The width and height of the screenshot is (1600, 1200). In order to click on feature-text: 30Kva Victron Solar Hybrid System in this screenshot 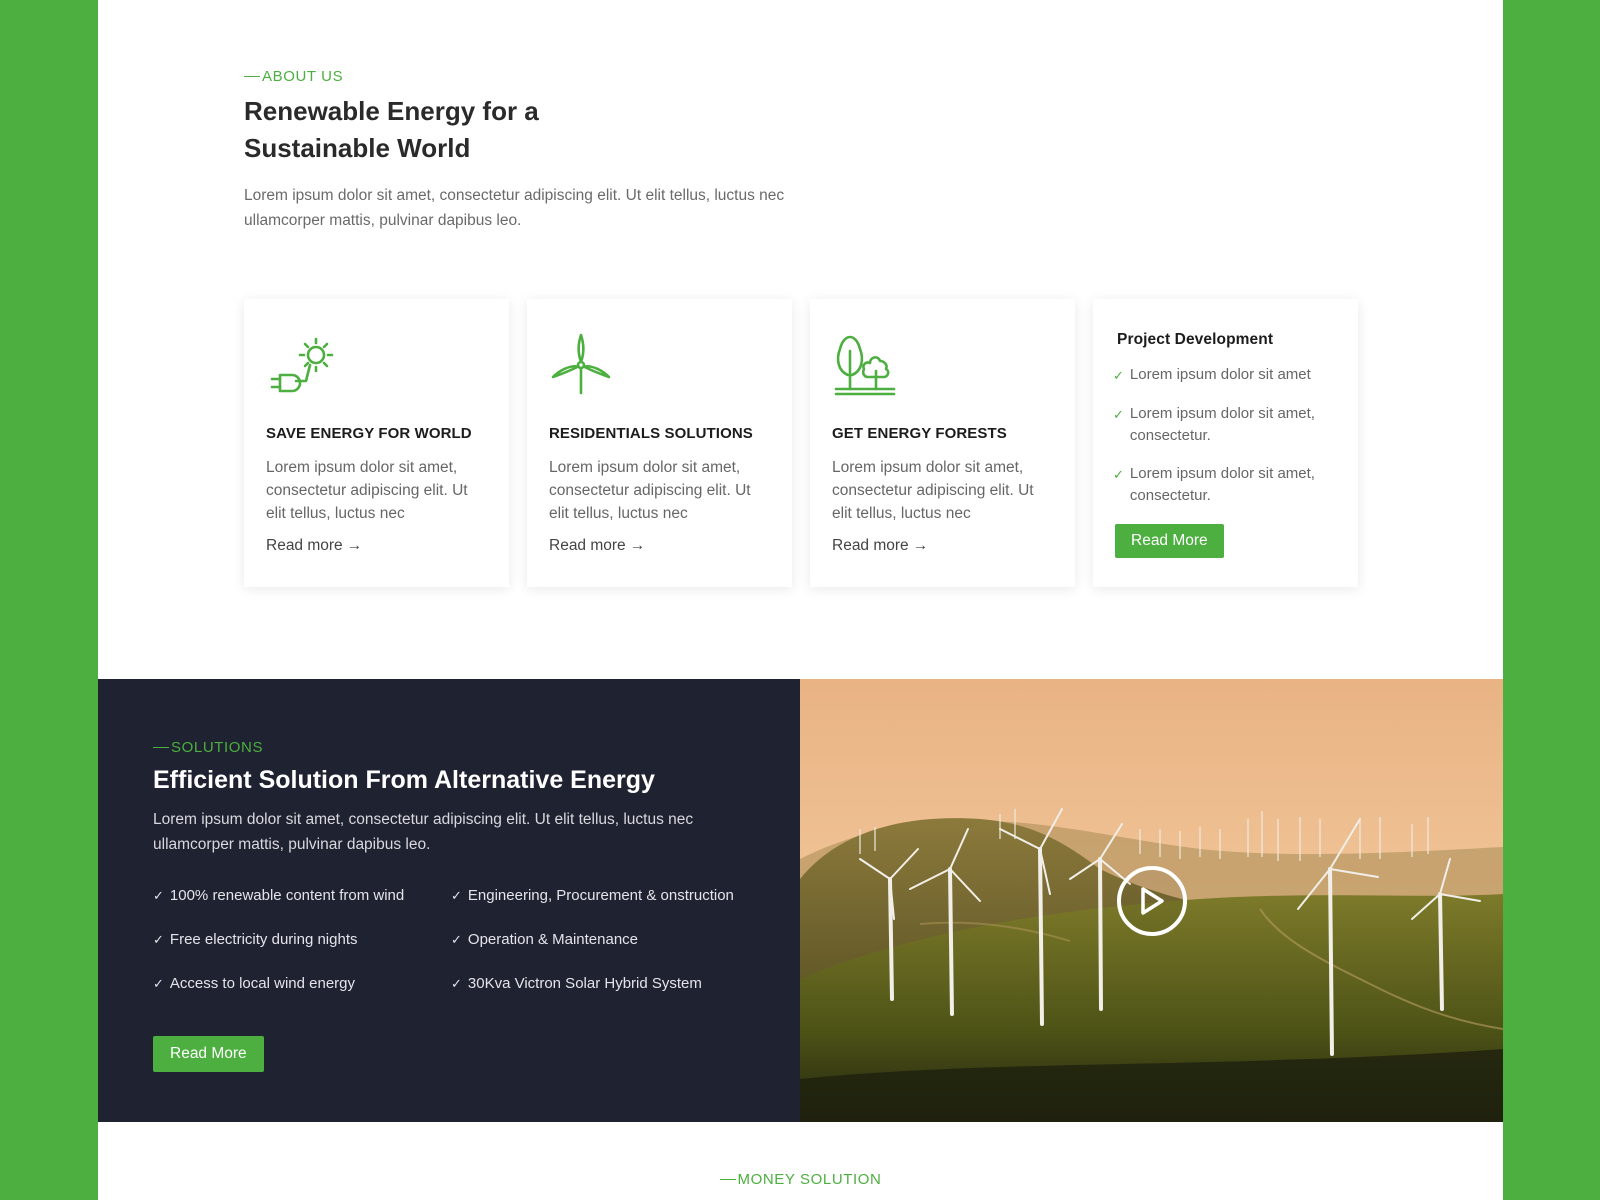, I will do `click(584, 983)`.